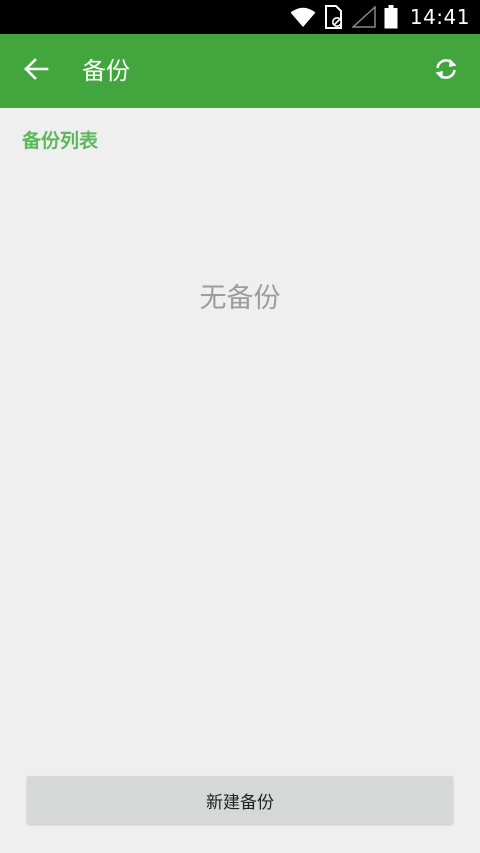 The height and width of the screenshot is (853, 480). Describe the element at coordinates (391, 17) in the screenshot. I see `battery-icon` at that location.